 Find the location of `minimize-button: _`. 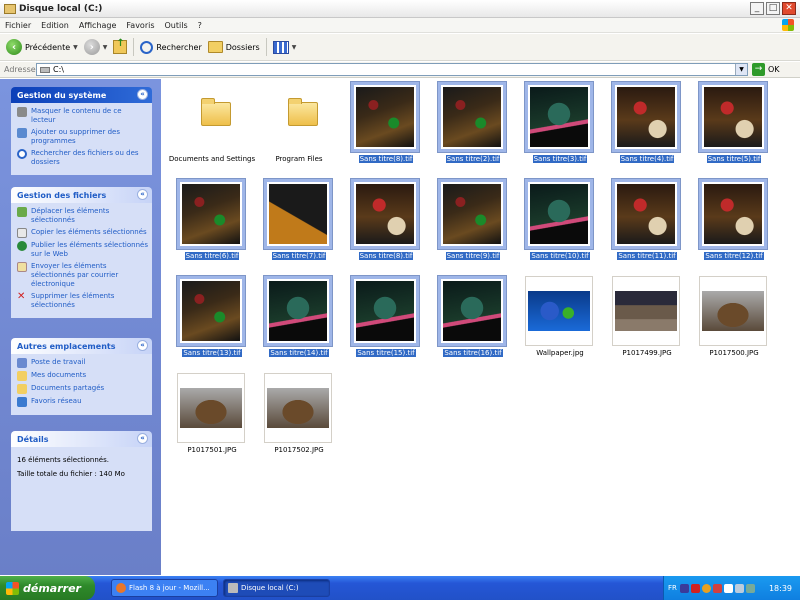

minimize-button: _ is located at coordinates (757, 8).